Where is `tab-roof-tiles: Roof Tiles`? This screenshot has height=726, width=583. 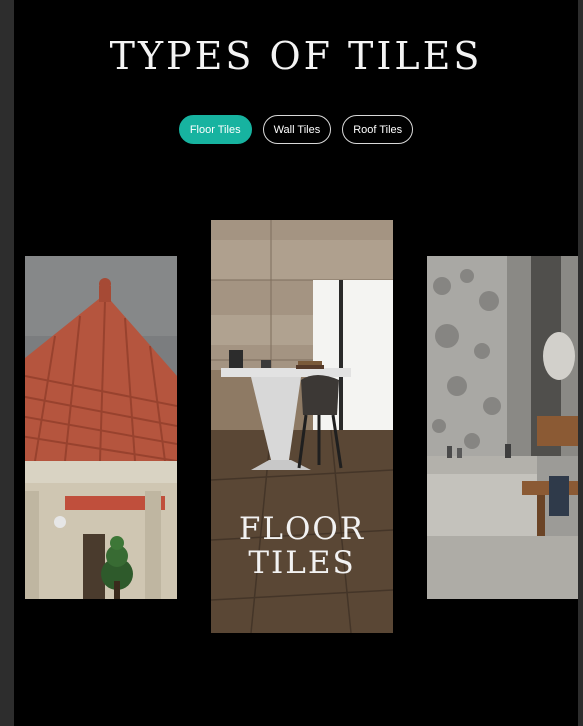 tab-roof-tiles: Roof Tiles is located at coordinates (378, 129).